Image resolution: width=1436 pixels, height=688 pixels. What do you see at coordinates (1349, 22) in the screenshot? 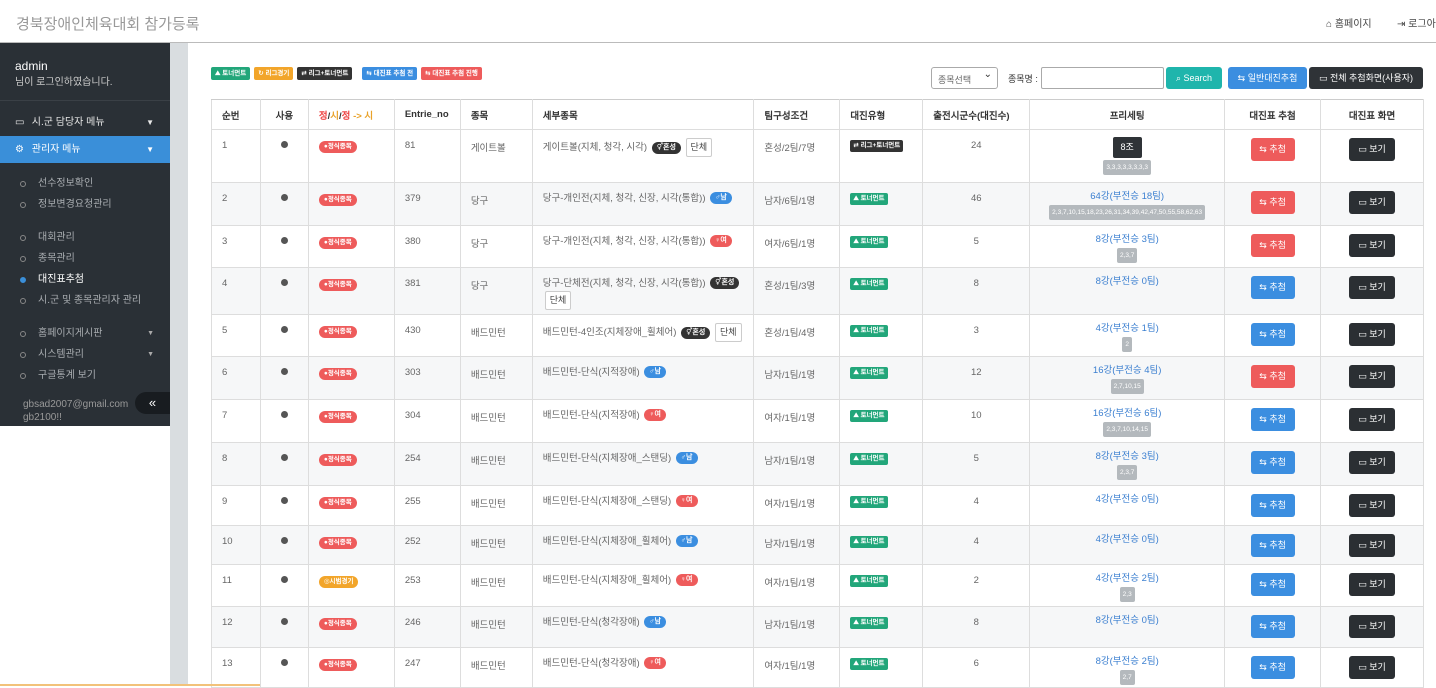
I see `home-link: ⌂ 홈페이지` at bounding box center [1349, 22].